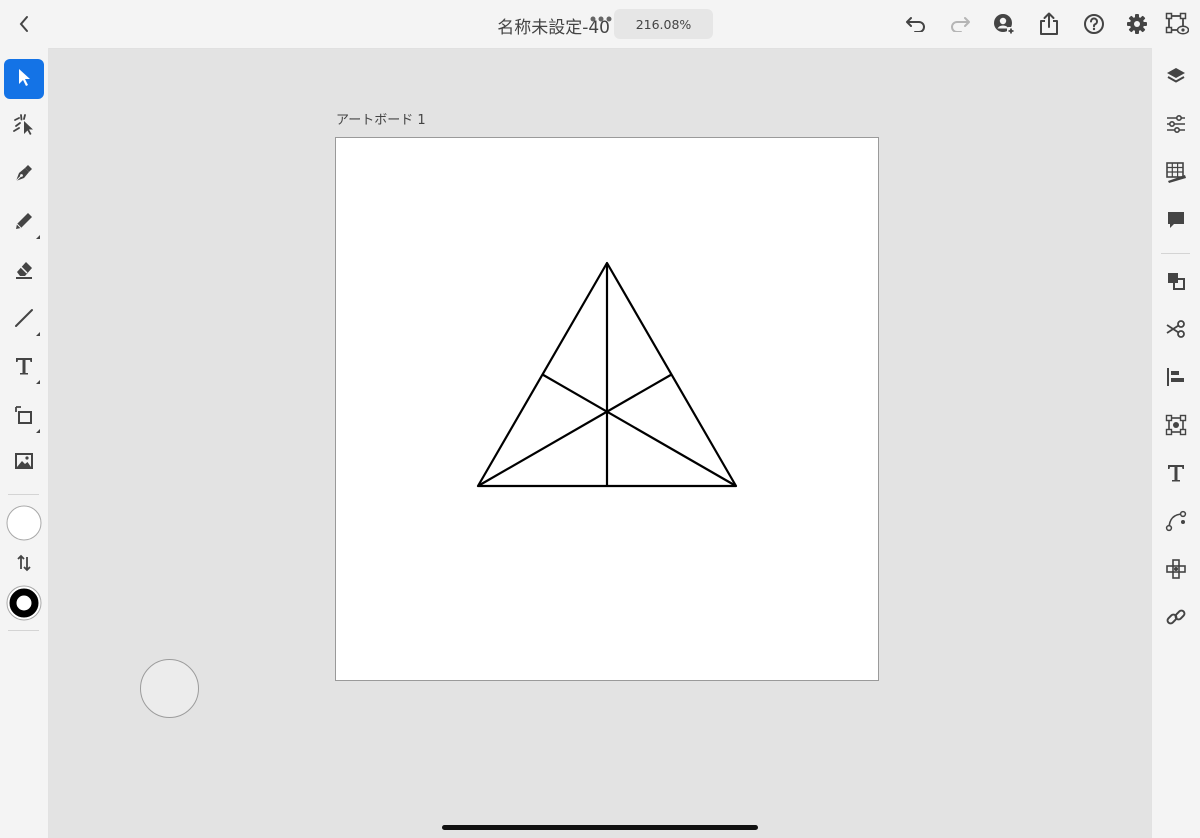  I want to click on pen-nib-icon, so click(24, 175).